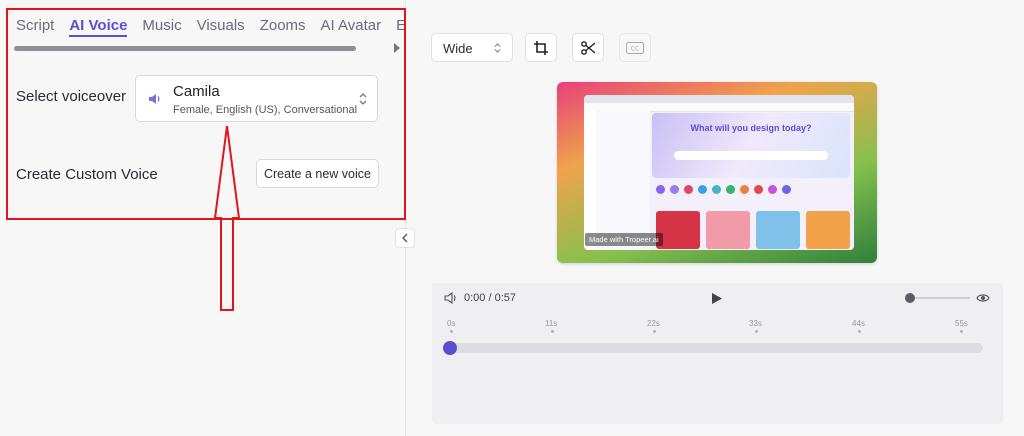 This screenshot has width=1024, height=436. What do you see at coordinates (497, 48) in the screenshot?
I see `chevron-updown-icon` at bounding box center [497, 48].